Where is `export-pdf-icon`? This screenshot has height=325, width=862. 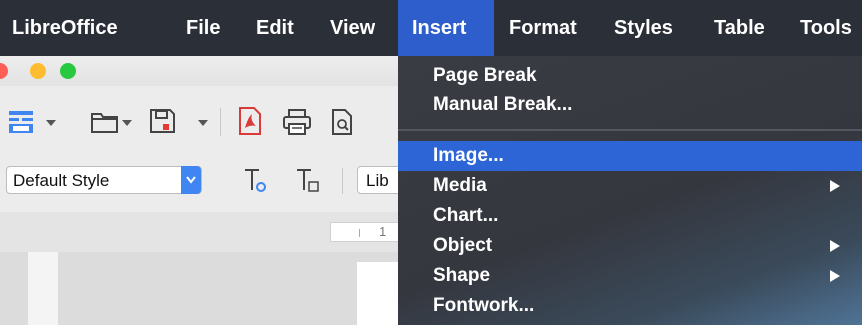
export-pdf-icon is located at coordinates (250, 121).